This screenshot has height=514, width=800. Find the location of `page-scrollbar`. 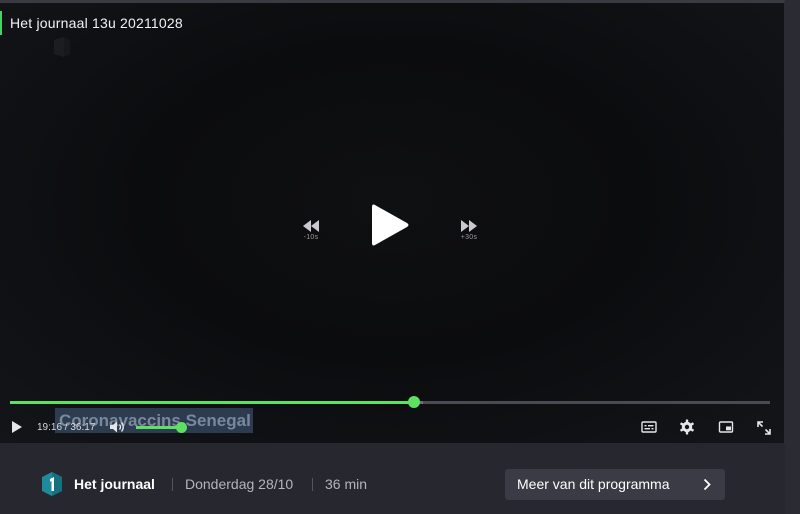

page-scrollbar is located at coordinates (792, 257).